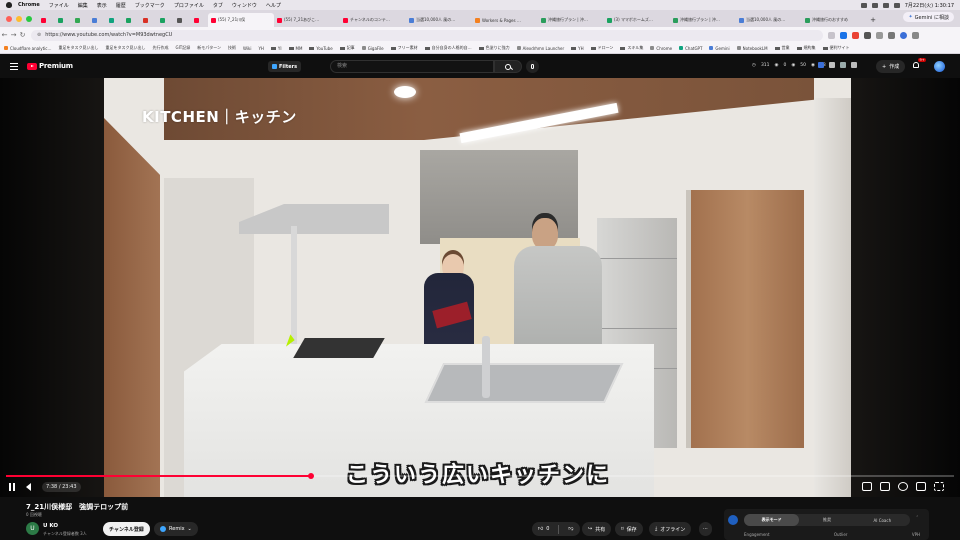 The image size is (960, 540). Describe the element at coordinates (9, 19) in the screenshot. I see `close-window-icon` at that location.